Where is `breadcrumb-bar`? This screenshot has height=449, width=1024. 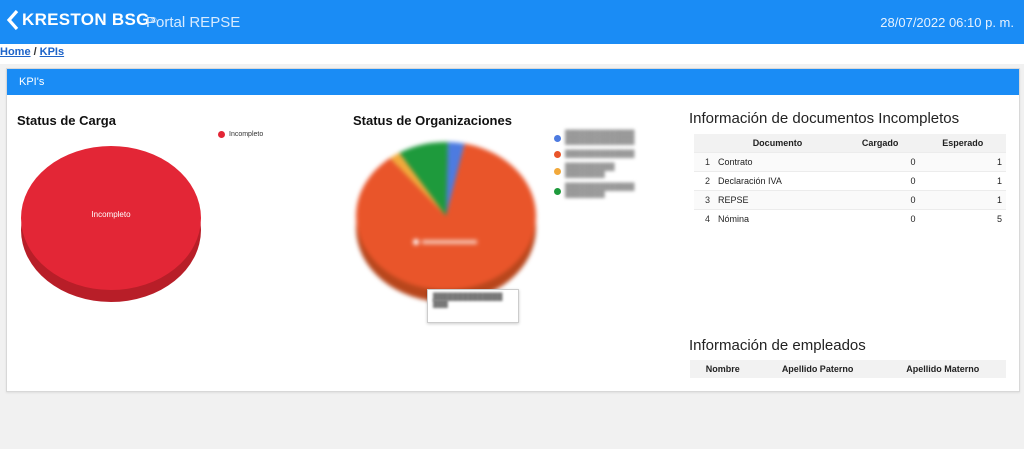
breadcrumb-bar is located at coordinates (512, 54).